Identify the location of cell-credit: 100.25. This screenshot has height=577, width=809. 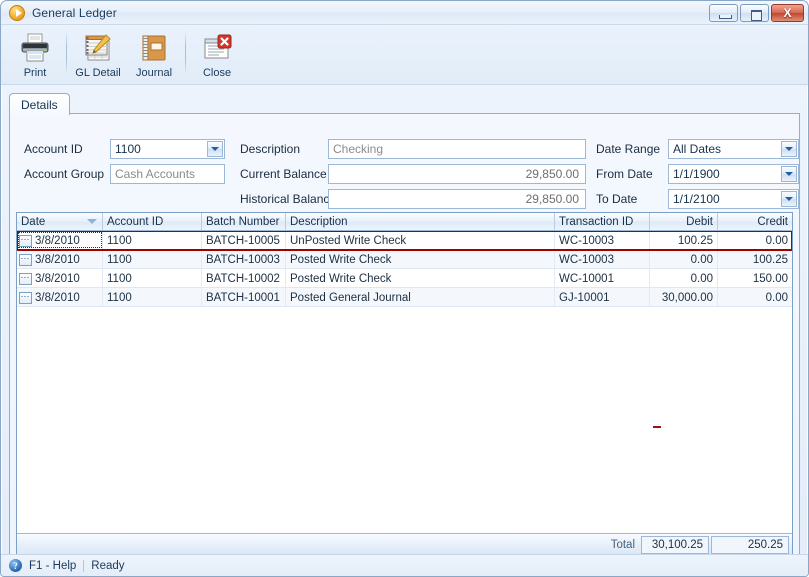
(770, 259).